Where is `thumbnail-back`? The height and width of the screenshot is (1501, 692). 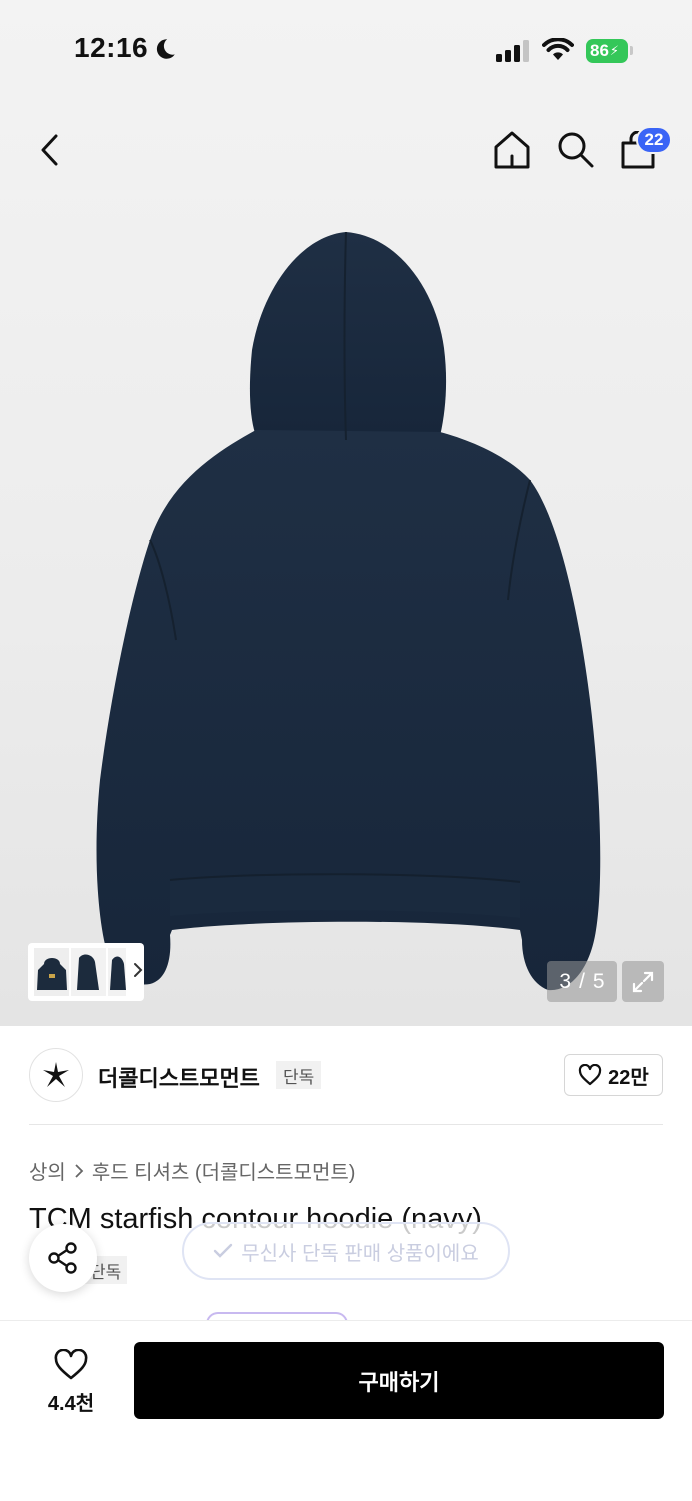
thumbnail-back is located at coordinates (117, 972).